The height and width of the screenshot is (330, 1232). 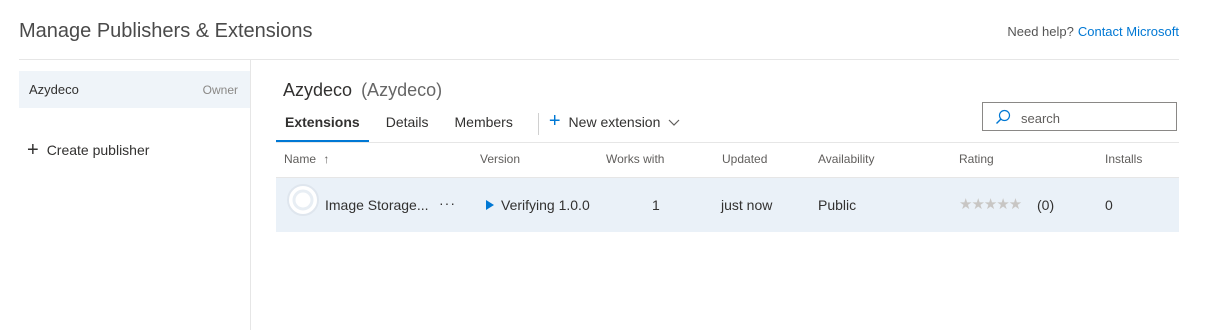 I want to click on page-title: Manage Publishers & Extensions, so click(x=166, y=31).